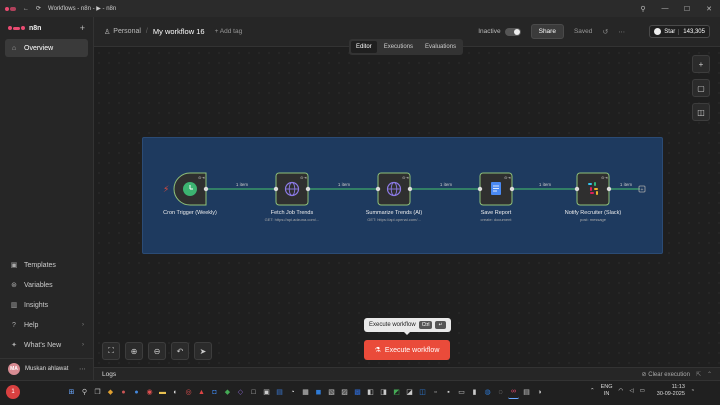  Describe the element at coordinates (13, 392) in the screenshot. I see `weather-badge: 1` at that location.